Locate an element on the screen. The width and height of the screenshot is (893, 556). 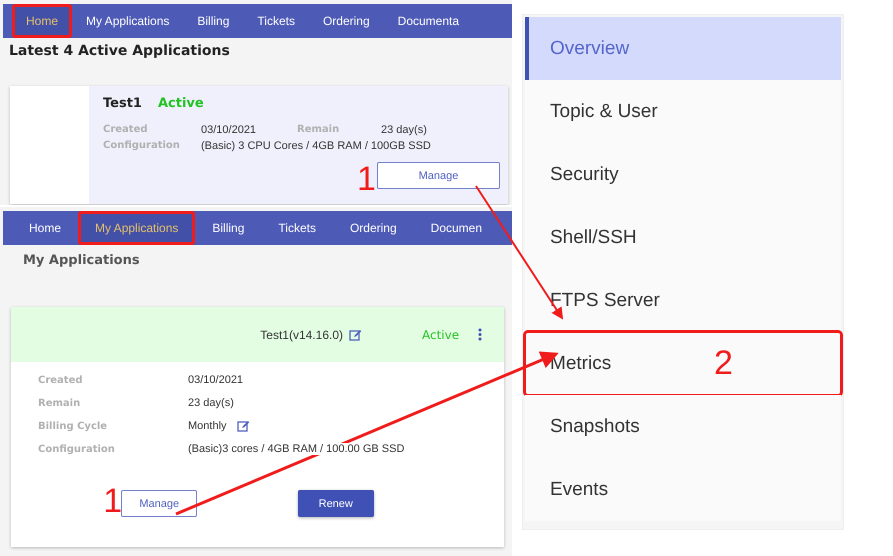
field-value: Monthly is located at coordinates (207, 426).